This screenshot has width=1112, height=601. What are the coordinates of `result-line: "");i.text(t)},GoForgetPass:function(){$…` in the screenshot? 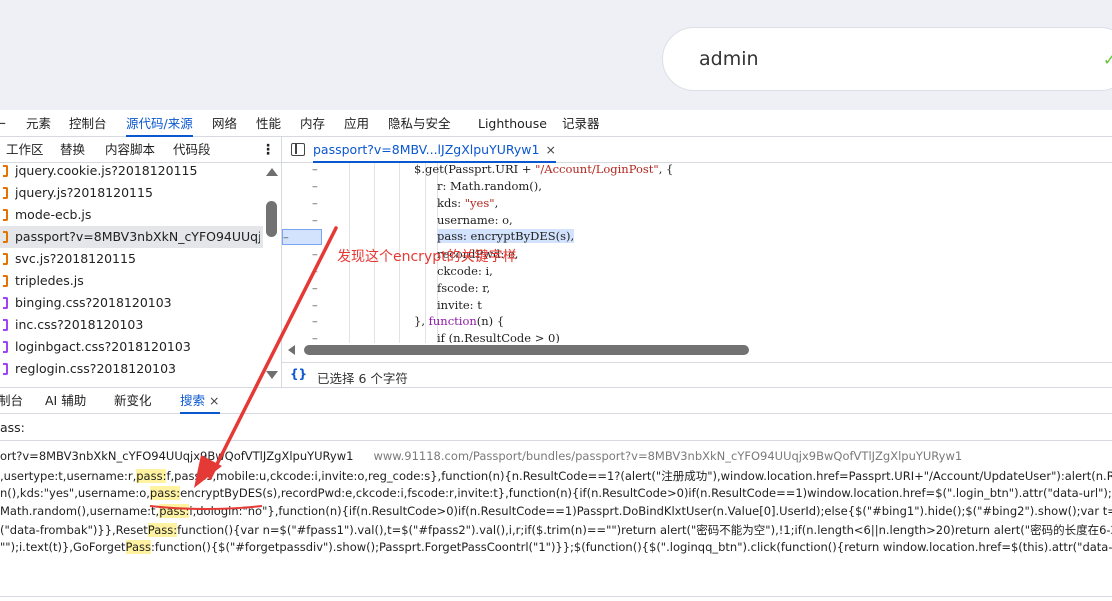 It's located at (556, 549).